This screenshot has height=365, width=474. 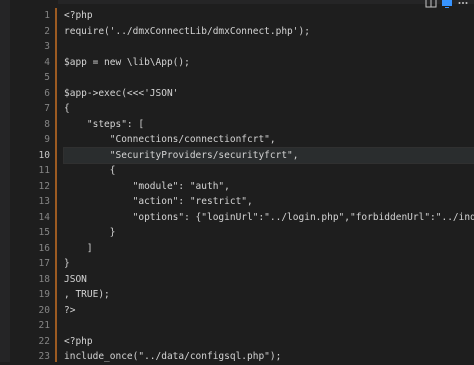 What do you see at coordinates (47, 108) in the screenshot?
I see `line-number: 7` at bounding box center [47, 108].